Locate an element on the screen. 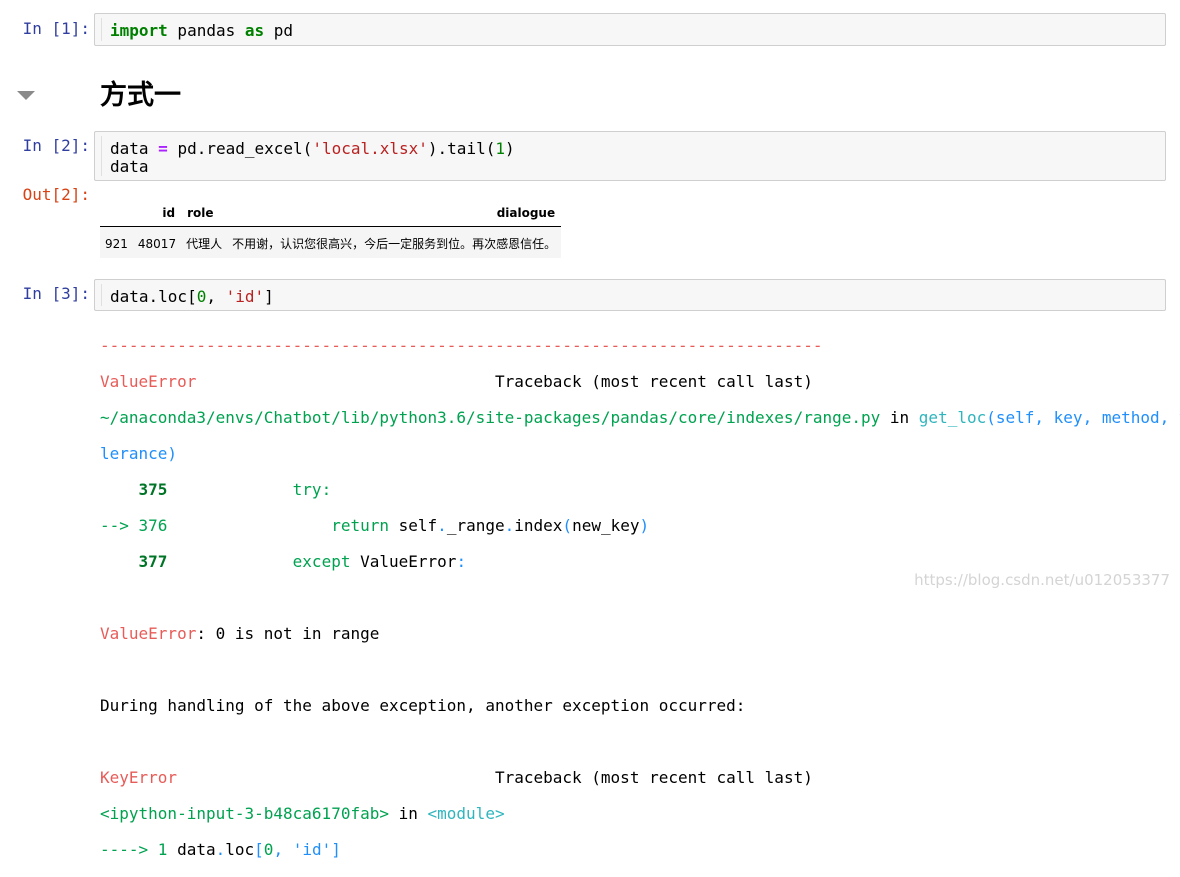 This screenshot has height=877, width=1180. number-literal: 0 is located at coordinates (201, 296).